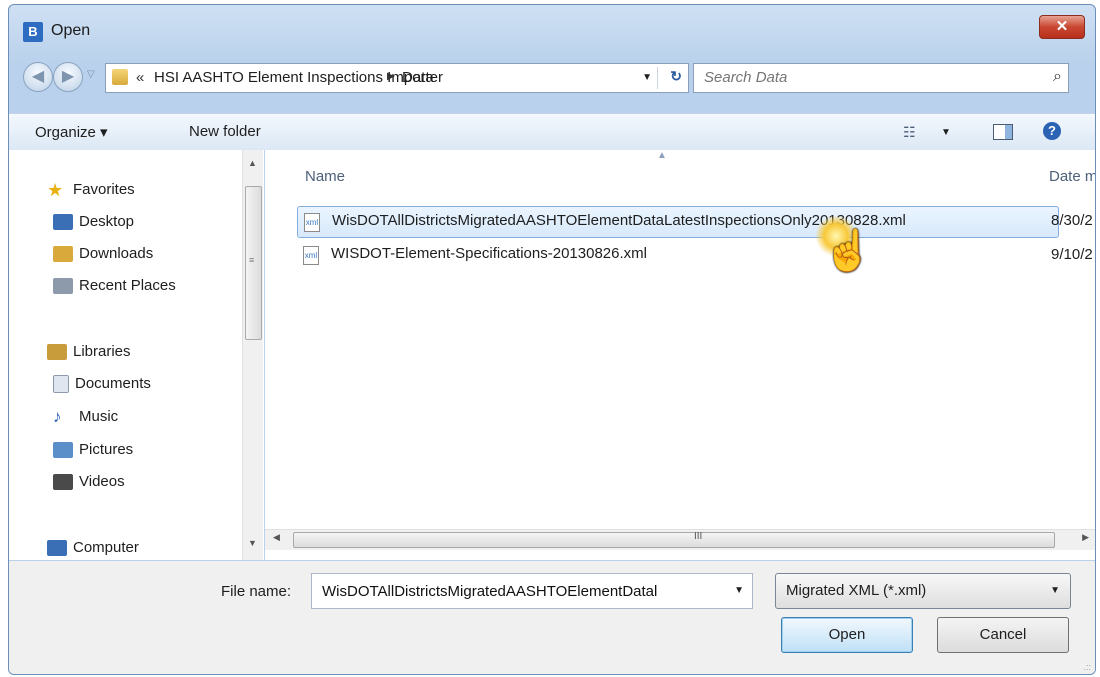 The height and width of the screenshot is (677, 1100). What do you see at coordinates (106, 547) in the screenshot?
I see `sidebar-item-label: Computer` at bounding box center [106, 547].